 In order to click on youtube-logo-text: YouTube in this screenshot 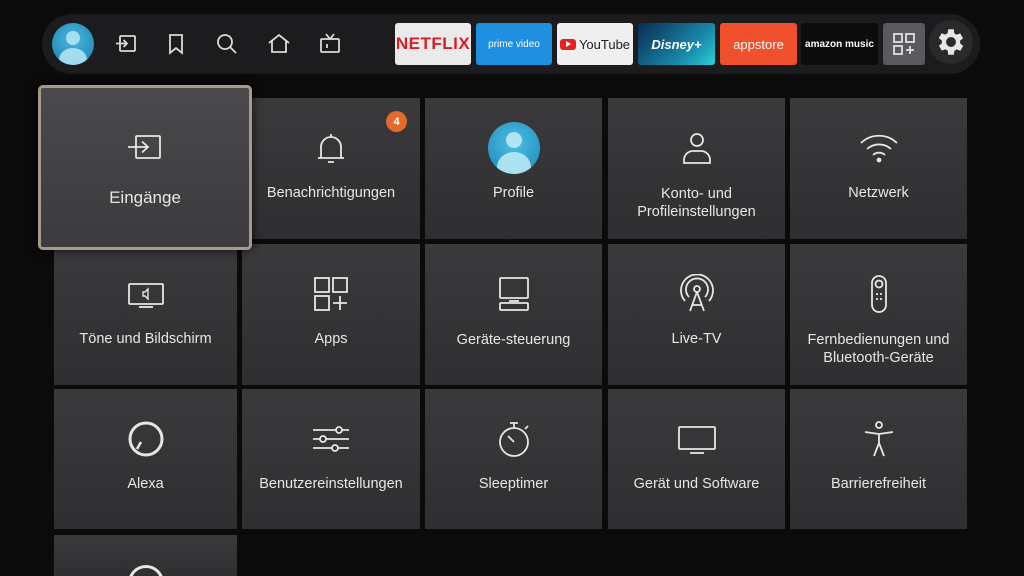, I will do `click(604, 44)`.